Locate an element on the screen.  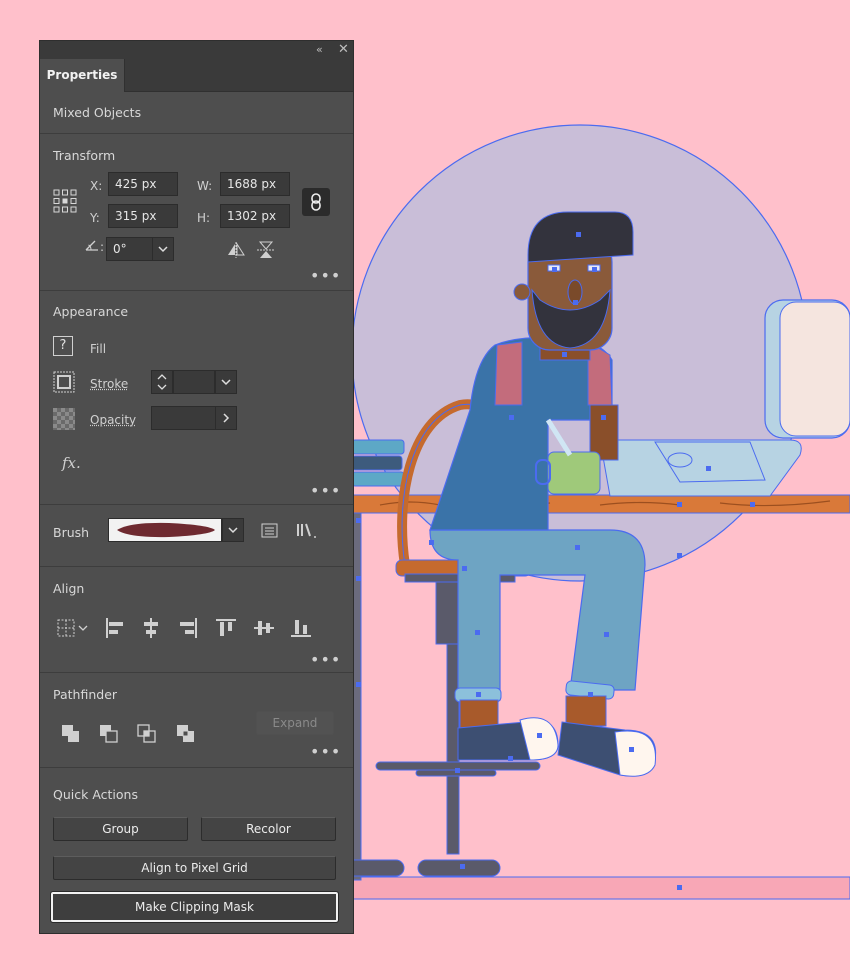
chair-base-right is located at coordinates (459, 868).